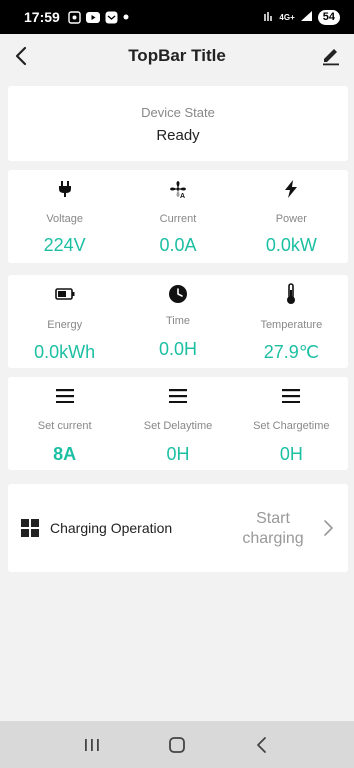 The height and width of the screenshot is (768, 354). Describe the element at coordinates (92, 17) in the screenshot. I see `youtube-icon` at that location.